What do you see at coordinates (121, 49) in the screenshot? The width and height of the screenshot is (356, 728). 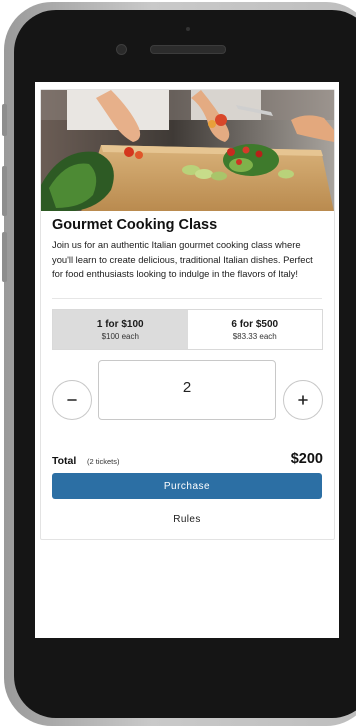 I see `front-camera` at bounding box center [121, 49].